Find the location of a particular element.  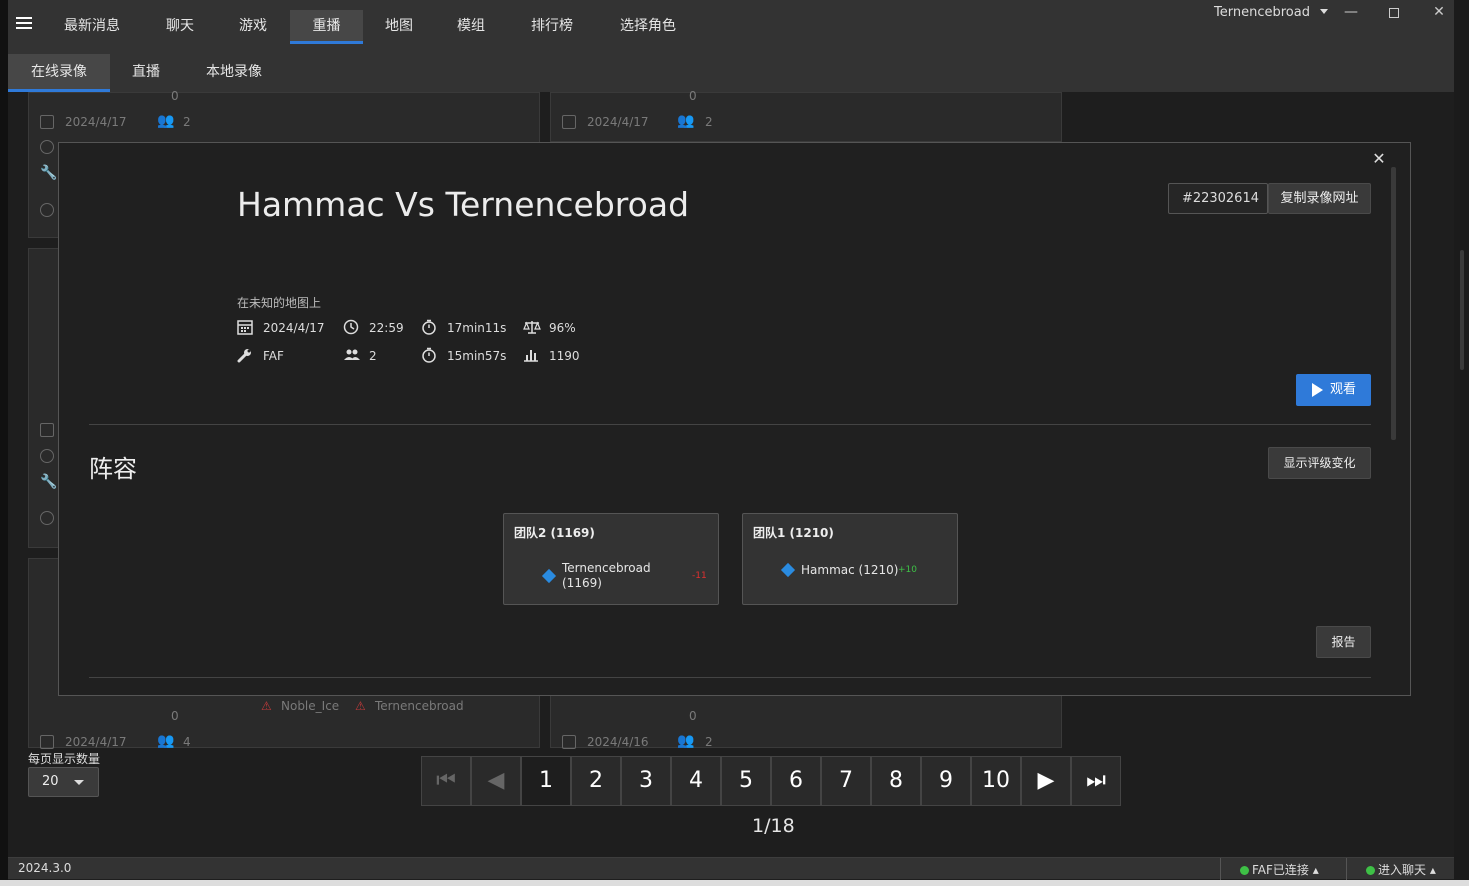

player-name: Noble_Ice is located at coordinates (310, 706).